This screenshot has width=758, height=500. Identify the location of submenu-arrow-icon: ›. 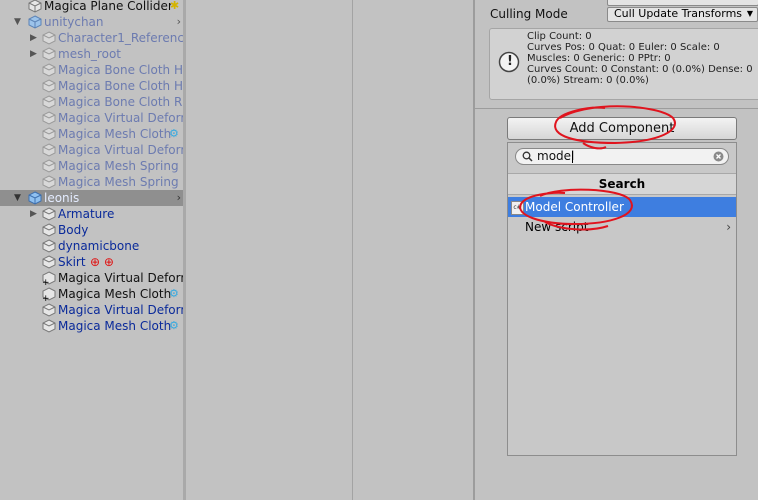
(728, 227).